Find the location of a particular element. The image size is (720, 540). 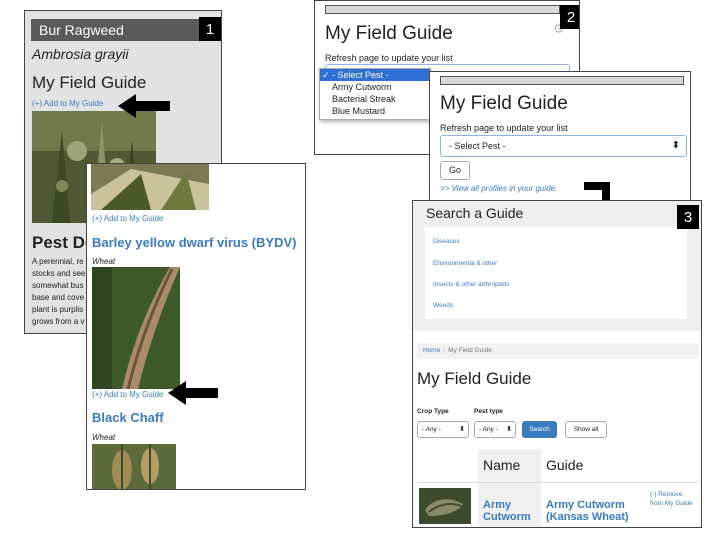

pest-name-header: Bur Ragweed is located at coordinates (124, 30).